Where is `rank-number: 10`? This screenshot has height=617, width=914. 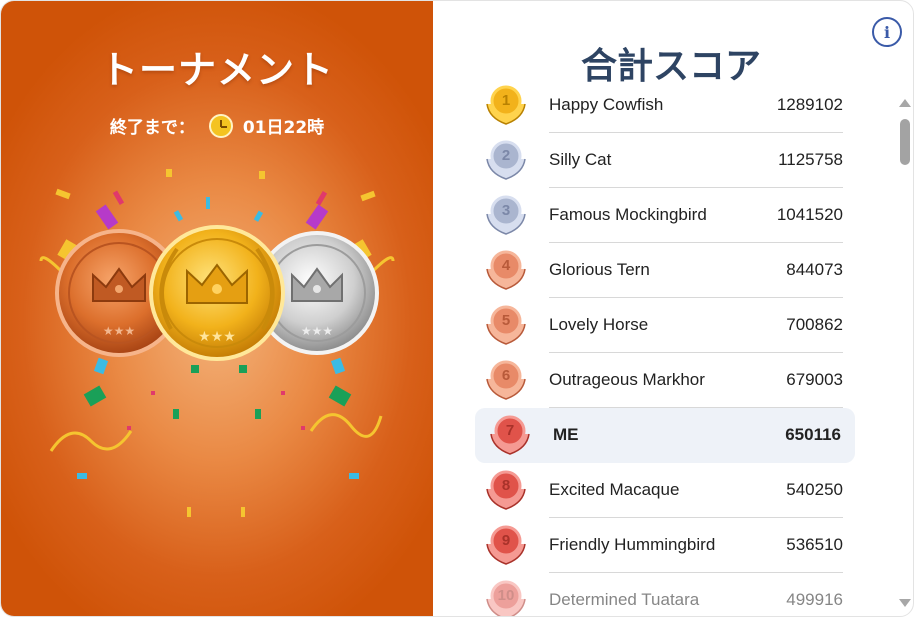 rank-number: 10 is located at coordinates (506, 595).